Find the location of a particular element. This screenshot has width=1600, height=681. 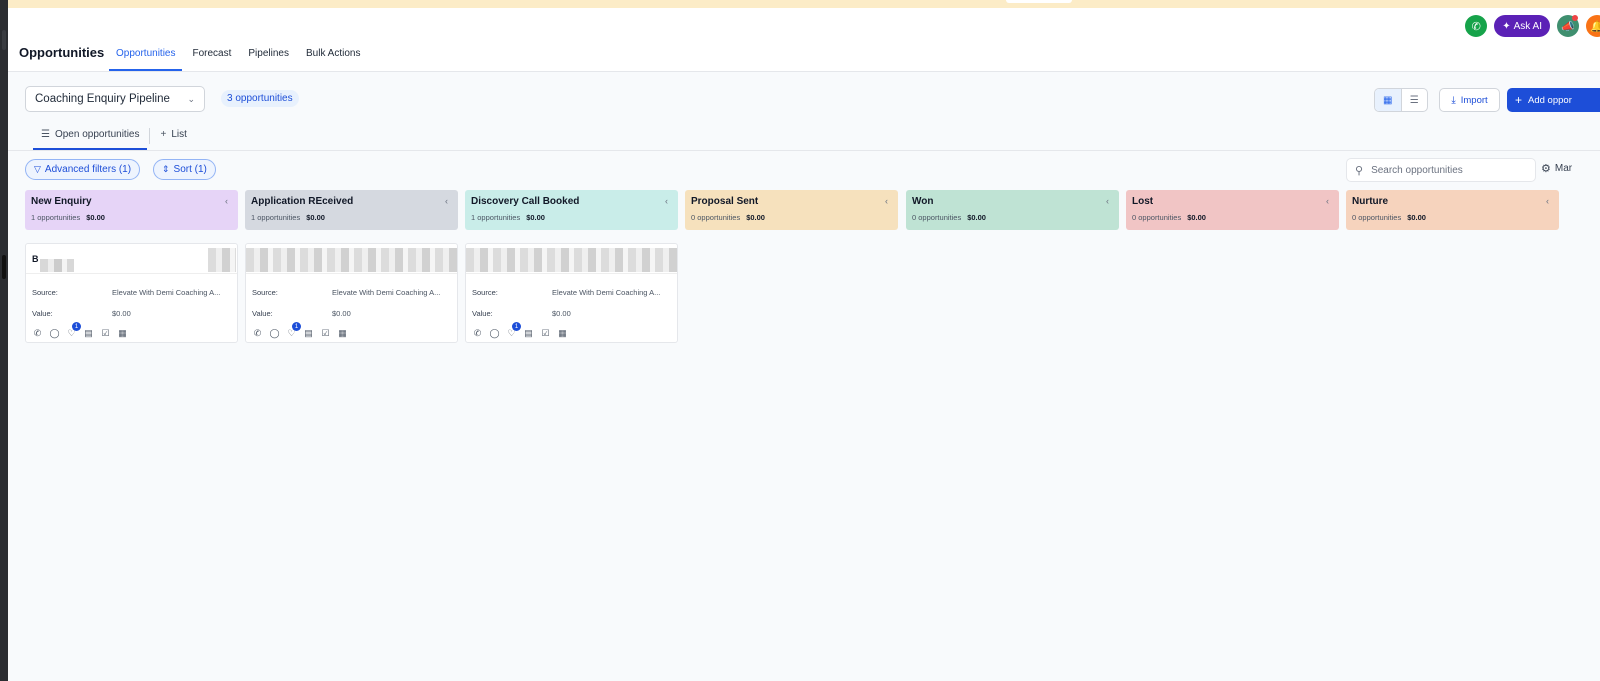

stage-name: Lost is located at coordinates (1143, 201).